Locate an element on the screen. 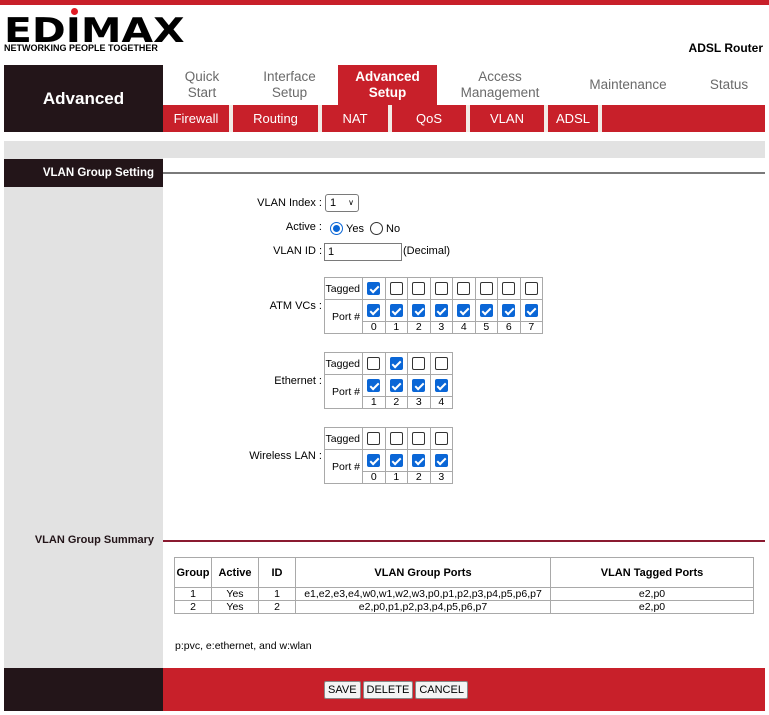 Image resolution: width=769 pixels, height=715 pixels. port-label: Port # is located at coordinates (343, 316).